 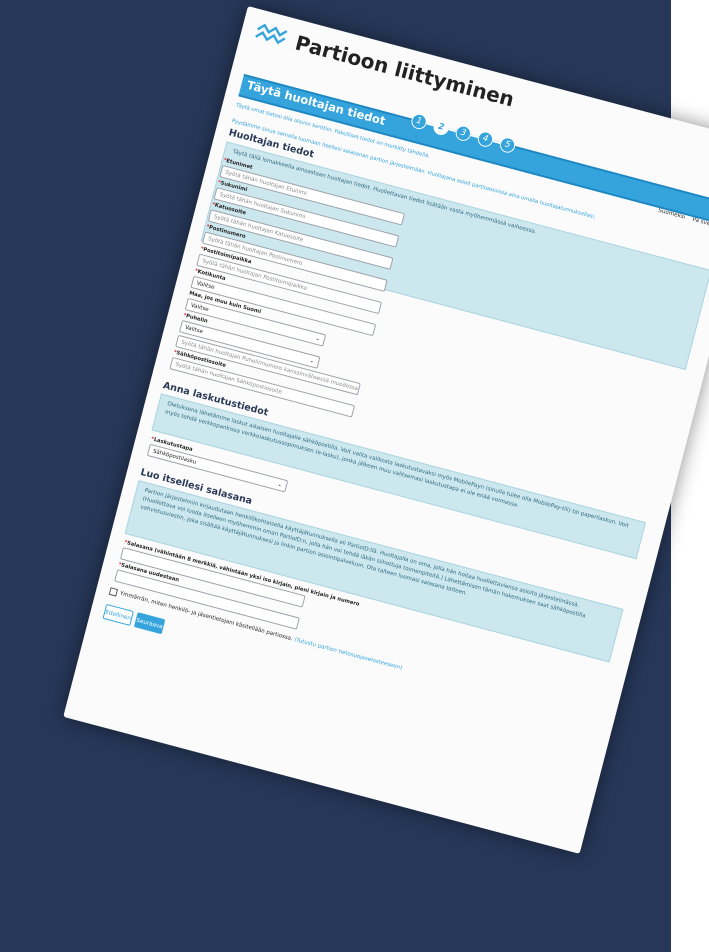 I want to click on waves-logo-icon, so click(x=271, y=35).